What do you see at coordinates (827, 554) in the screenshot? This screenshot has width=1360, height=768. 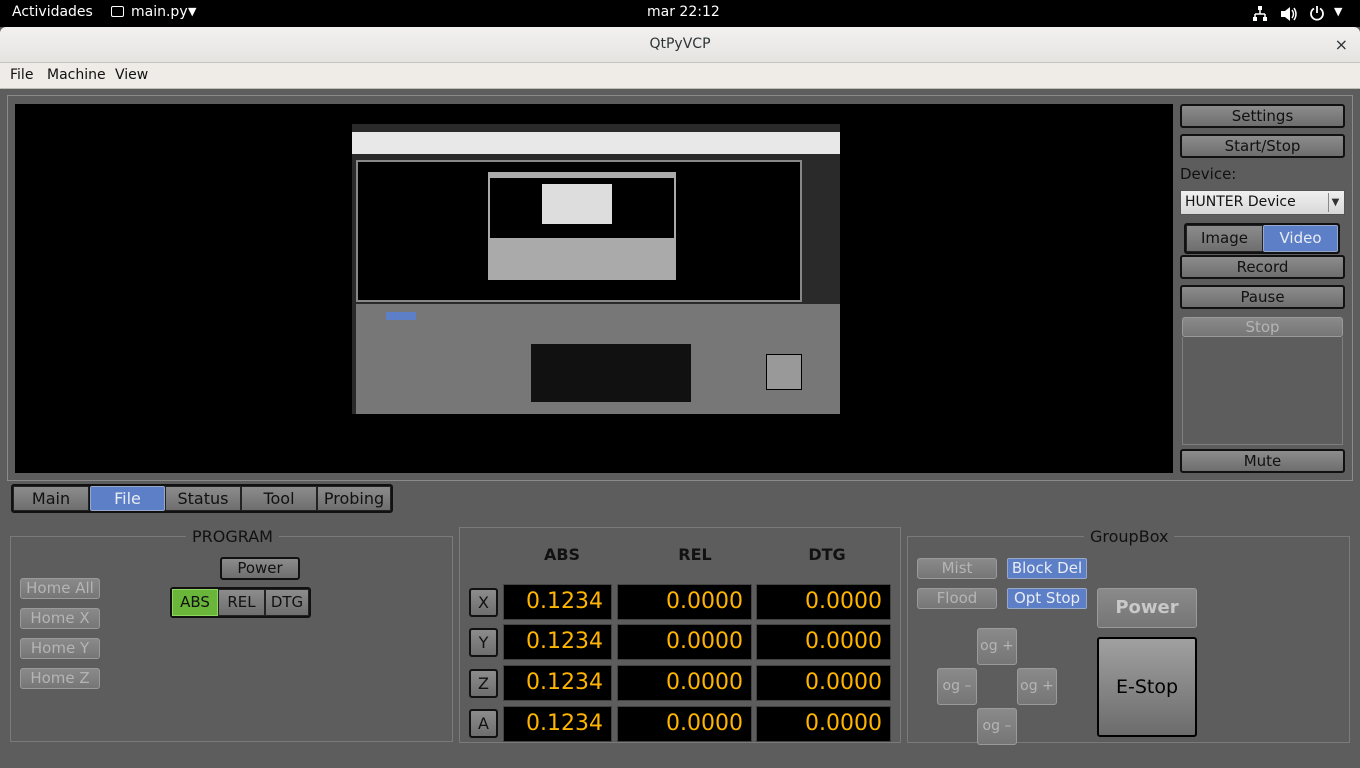 I see `dro-header-dtg: DTG` at bounding box center [827, 554].